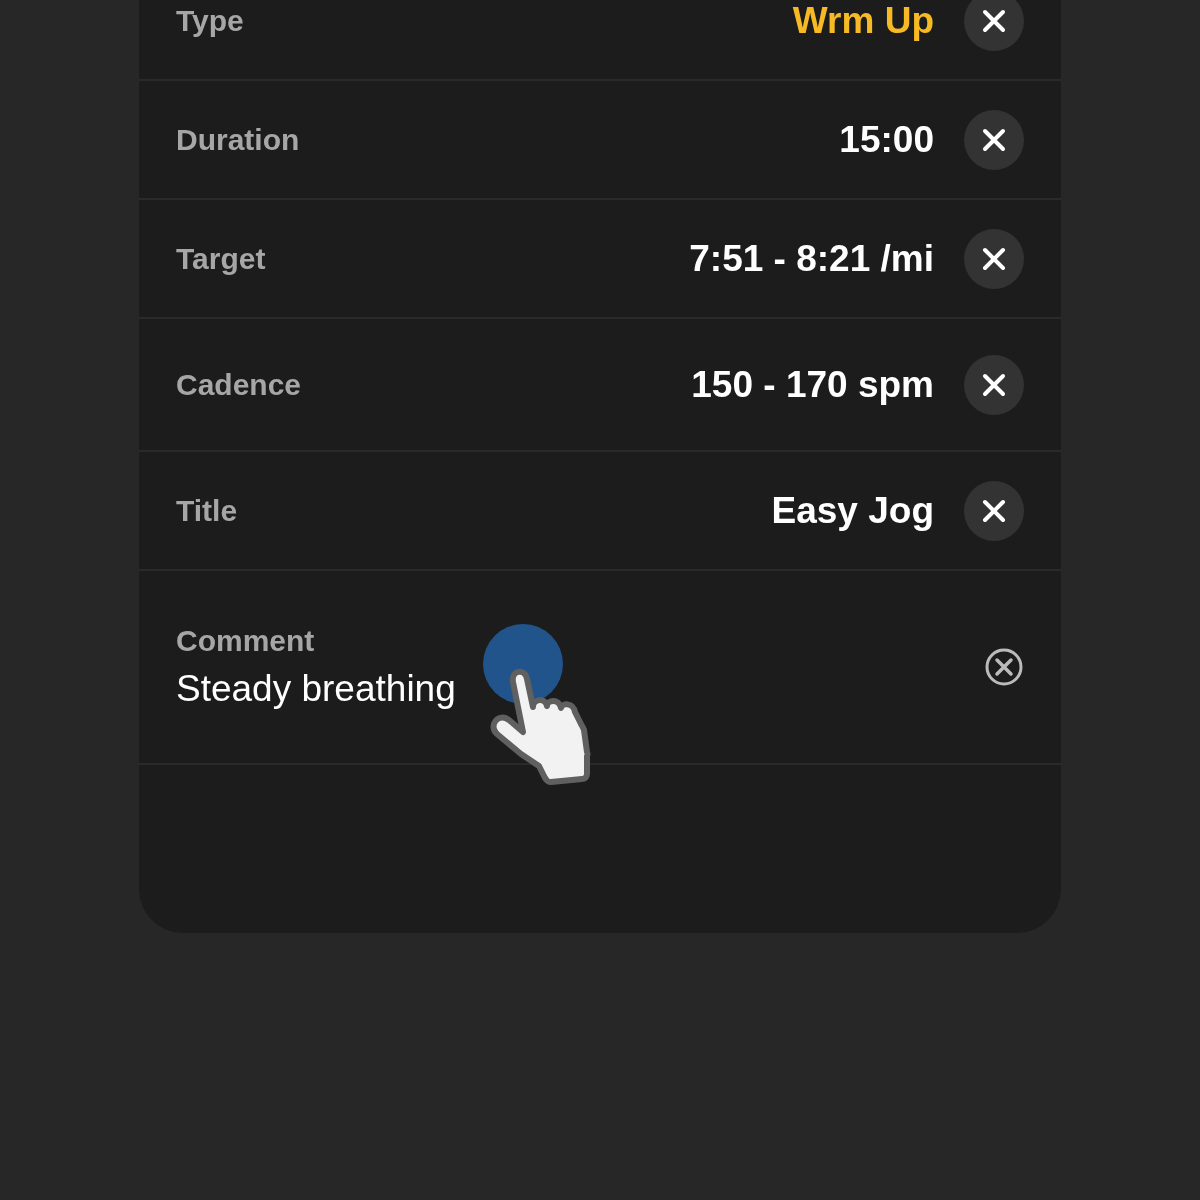 This screenshot has height=1200, width=1200. What do you see at coordinates (238, 139) in the screenshot?
I see `field-label: Duration` at bounding box center [238, 139].